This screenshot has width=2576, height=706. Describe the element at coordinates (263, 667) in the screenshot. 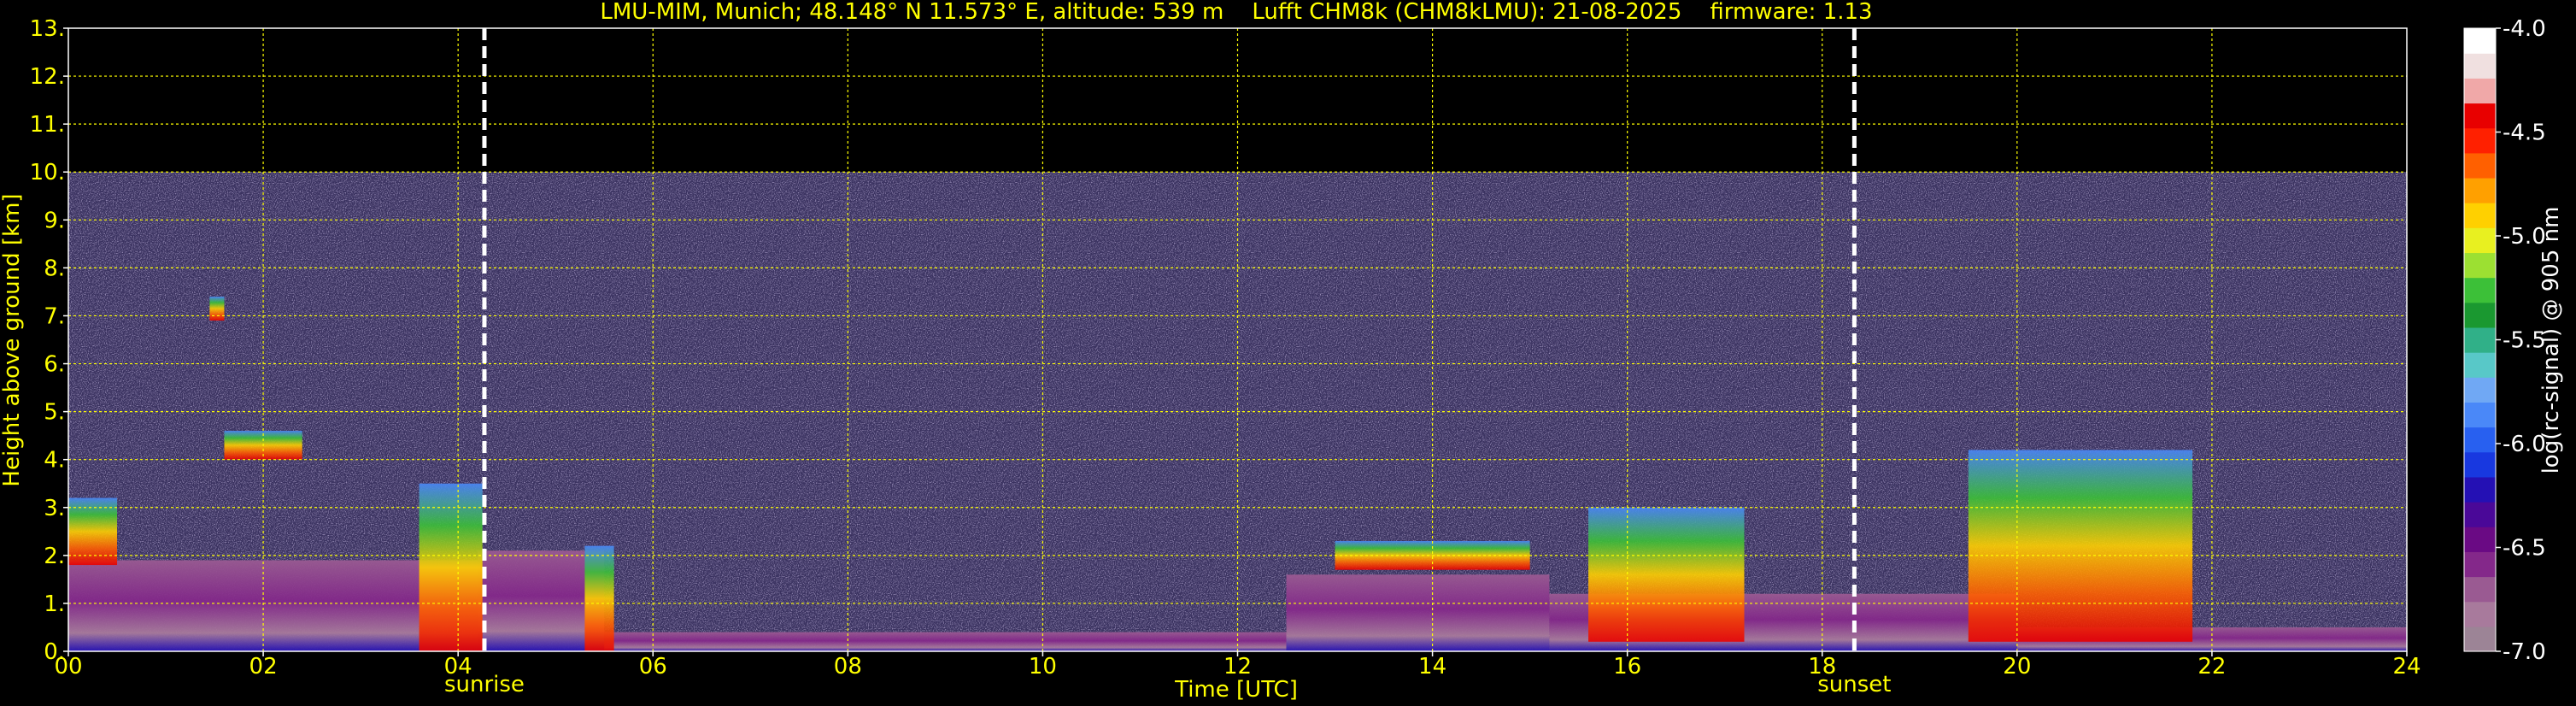

I see `x-tick-label: 02` at that location.